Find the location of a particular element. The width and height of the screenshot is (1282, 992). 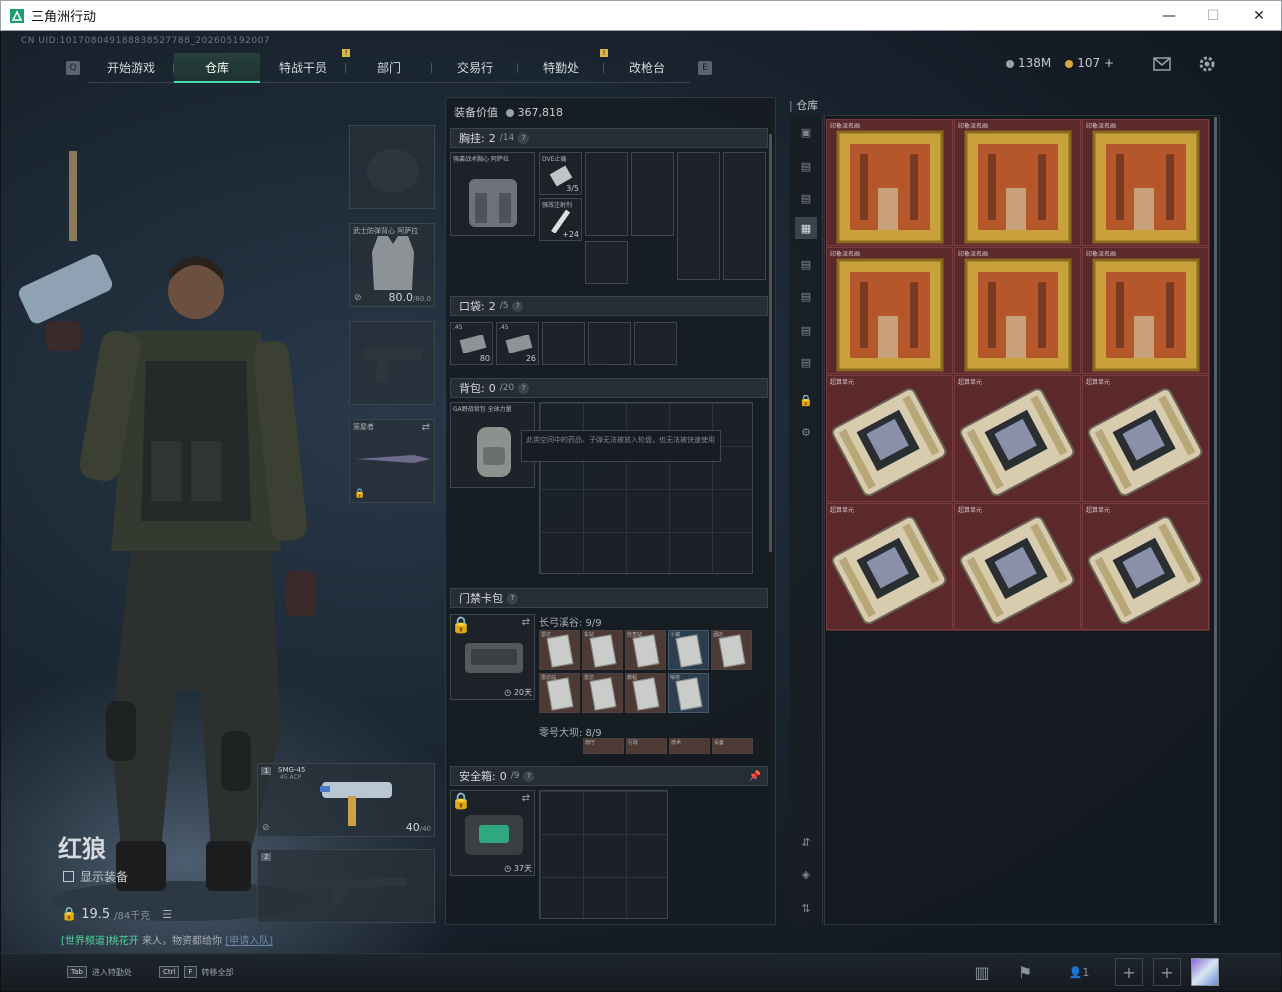

pocket-ammo-item: .45 26 is located at coordinates (517, 343).